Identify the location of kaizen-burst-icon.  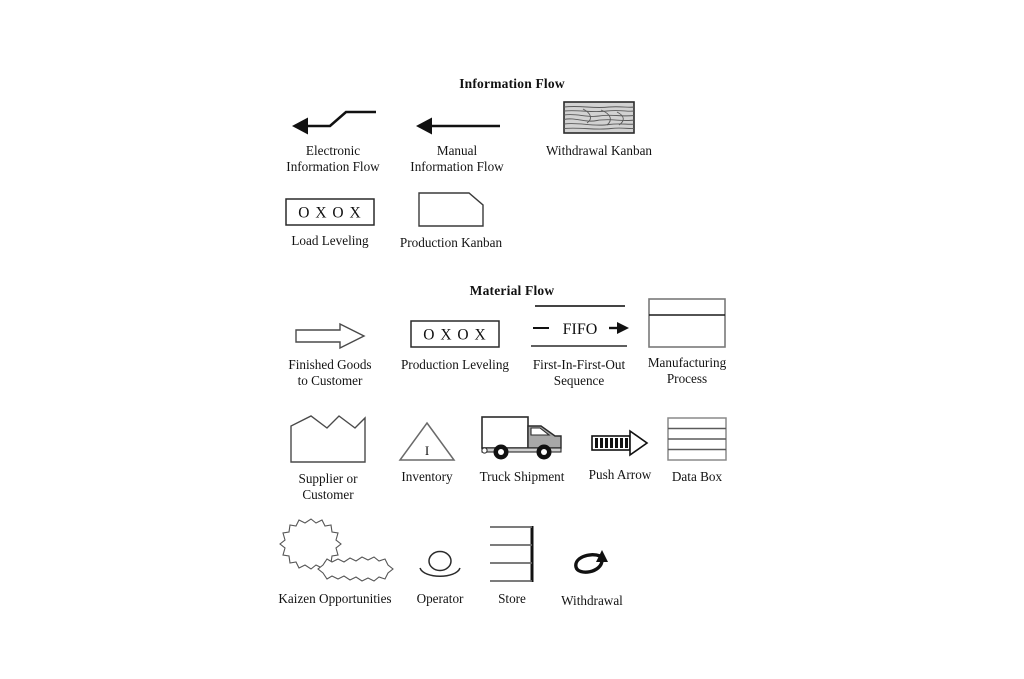
(335, 549).